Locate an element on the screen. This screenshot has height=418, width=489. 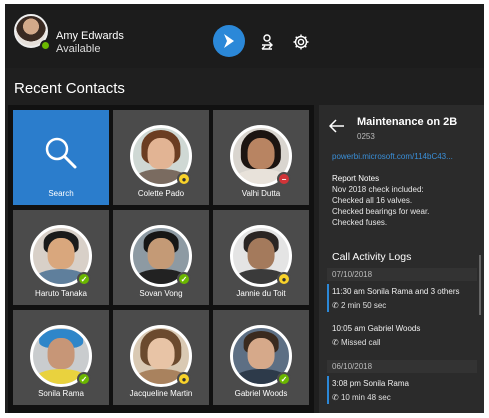
search-icon is located at coordinates (61, 153).